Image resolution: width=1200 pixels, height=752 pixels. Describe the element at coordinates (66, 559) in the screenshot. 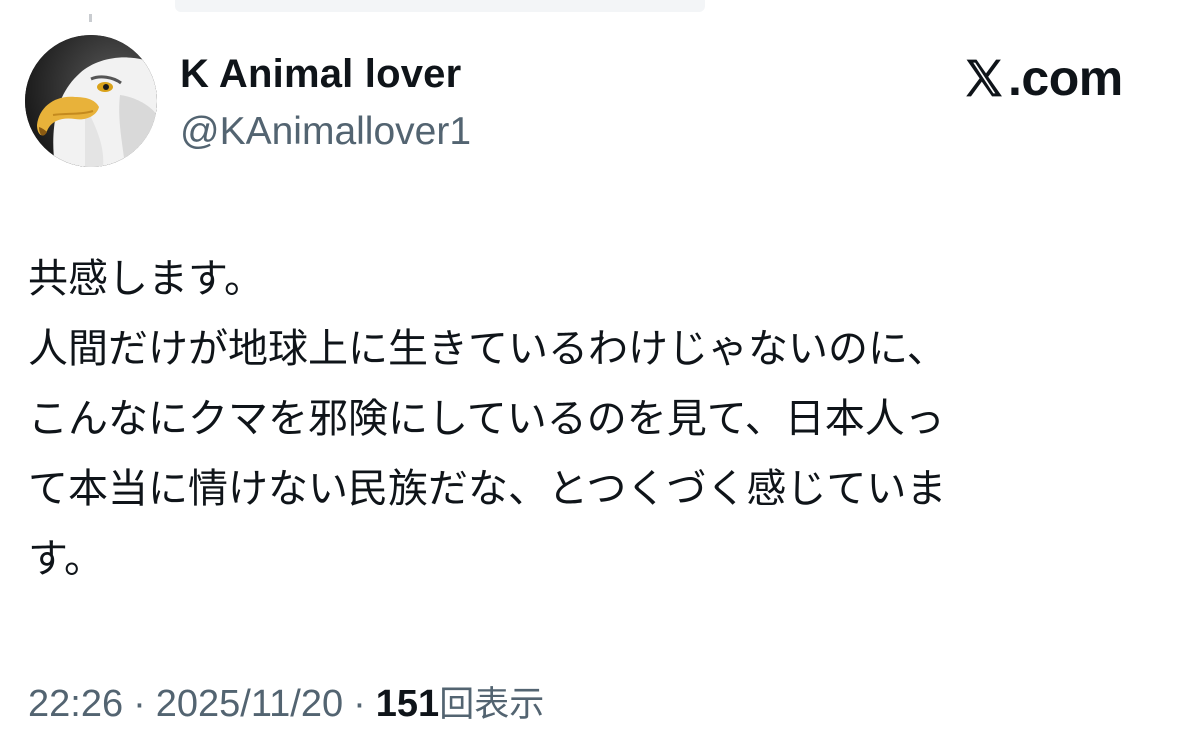

I see `tweet-line: す。` at that location.